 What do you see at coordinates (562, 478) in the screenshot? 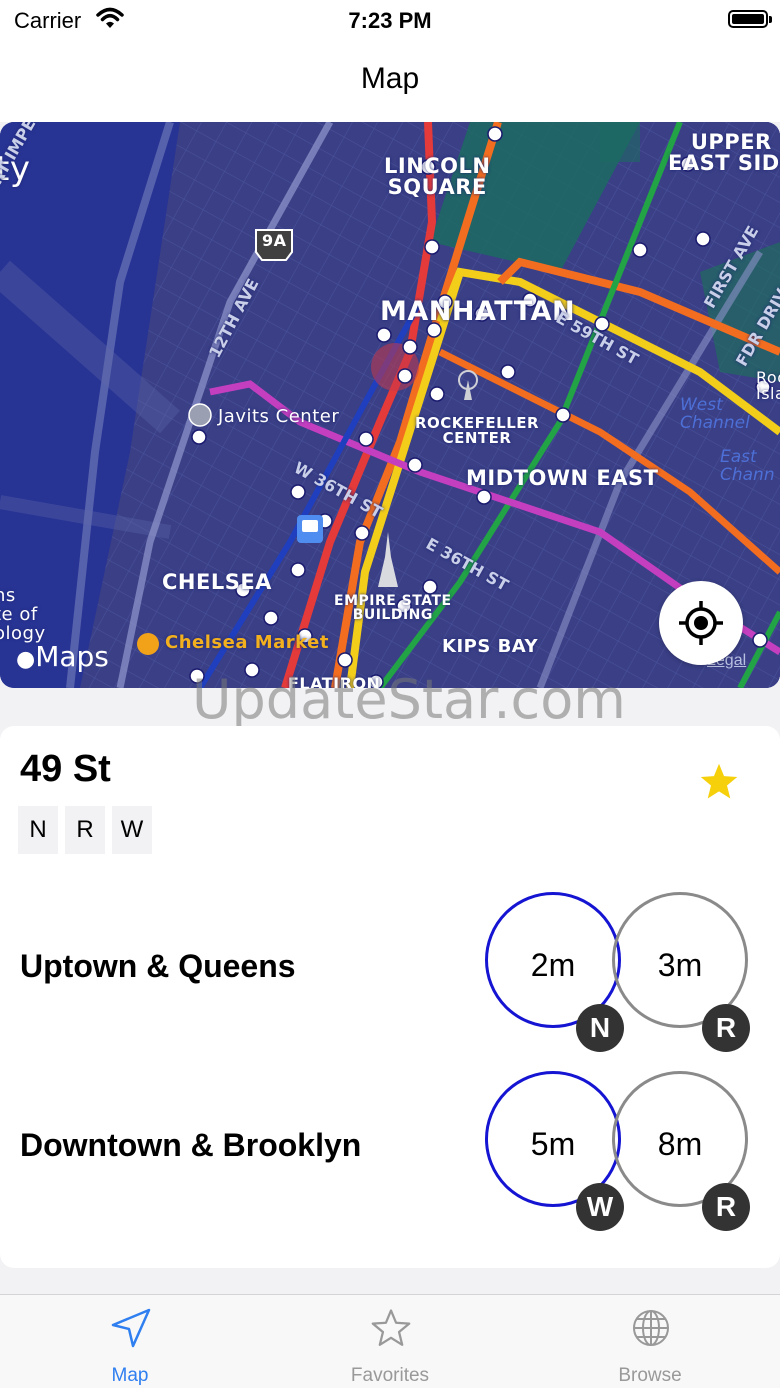
I see `map-label-midtown-east: MIDTOWN EAST` at bounding box center [562, 478].